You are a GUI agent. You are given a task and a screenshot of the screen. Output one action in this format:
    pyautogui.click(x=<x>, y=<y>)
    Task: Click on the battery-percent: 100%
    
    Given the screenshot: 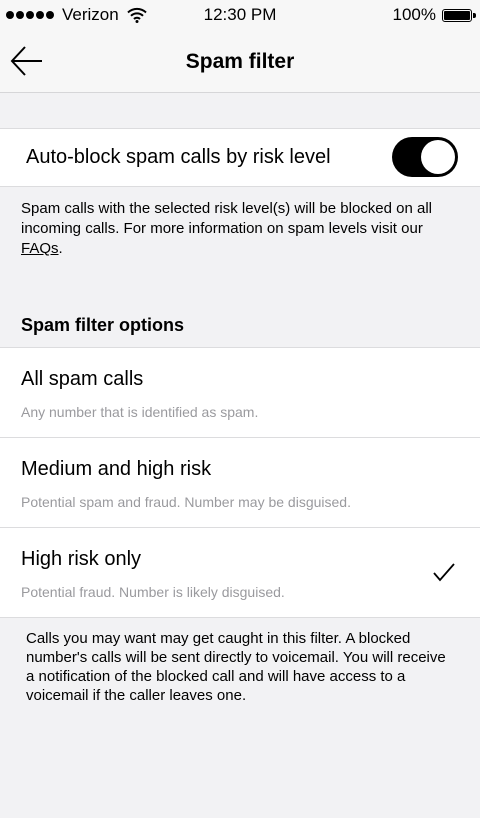 What is the action you would take?
    pyautogui.click(x=414, y=14)
    